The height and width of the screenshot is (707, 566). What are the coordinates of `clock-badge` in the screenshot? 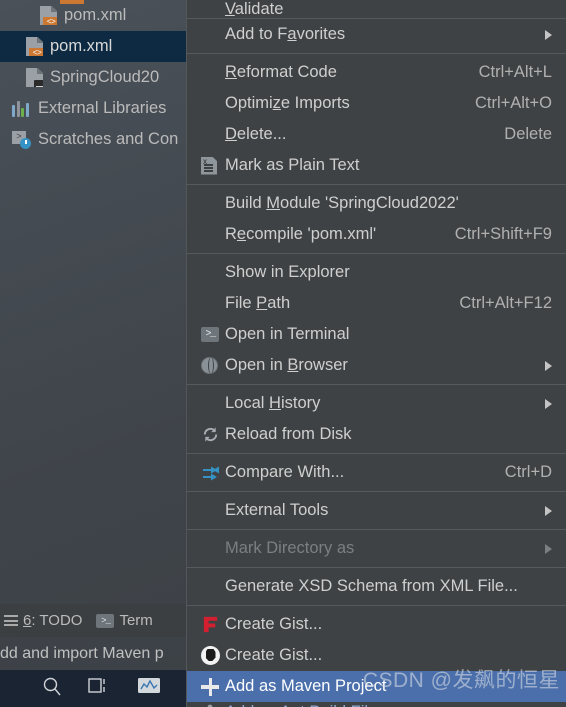 It's located at (25, 143).